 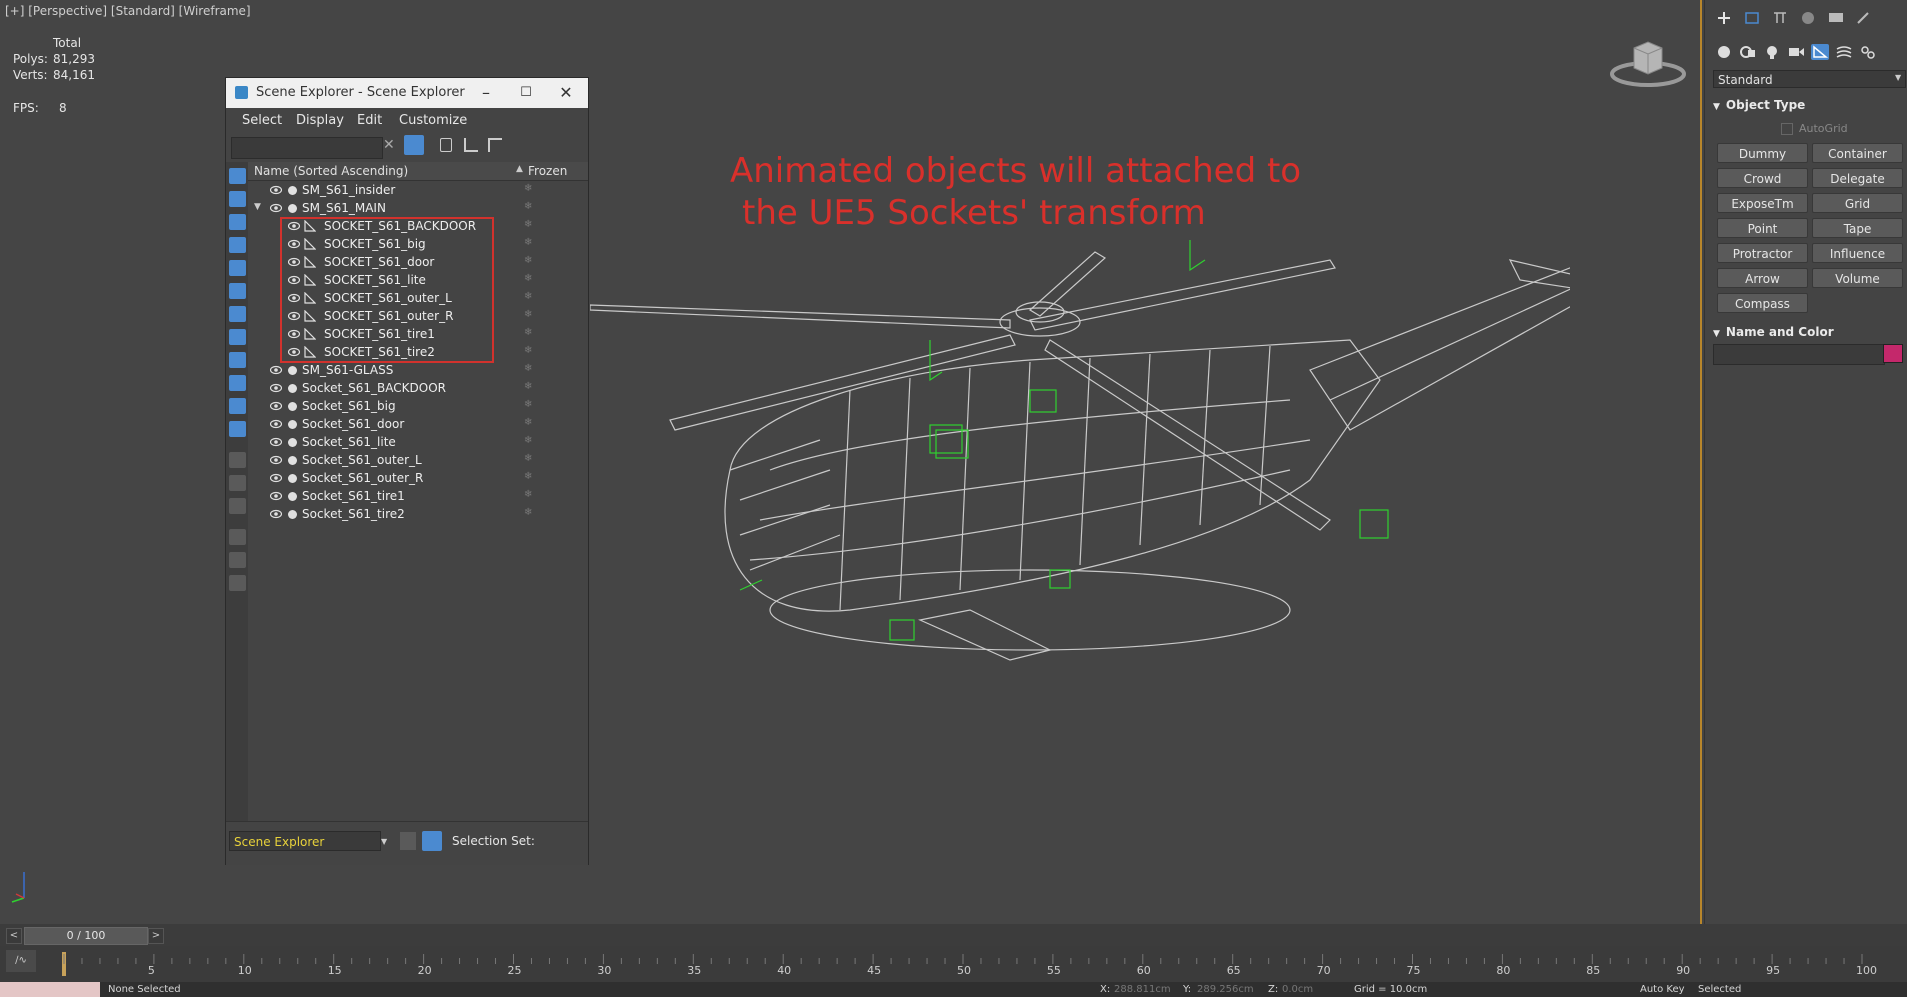 What do you see at coordinates (1857, 203) in the screenshot?
I see `grid-button: Grid` at bounding box center [1857, 203].